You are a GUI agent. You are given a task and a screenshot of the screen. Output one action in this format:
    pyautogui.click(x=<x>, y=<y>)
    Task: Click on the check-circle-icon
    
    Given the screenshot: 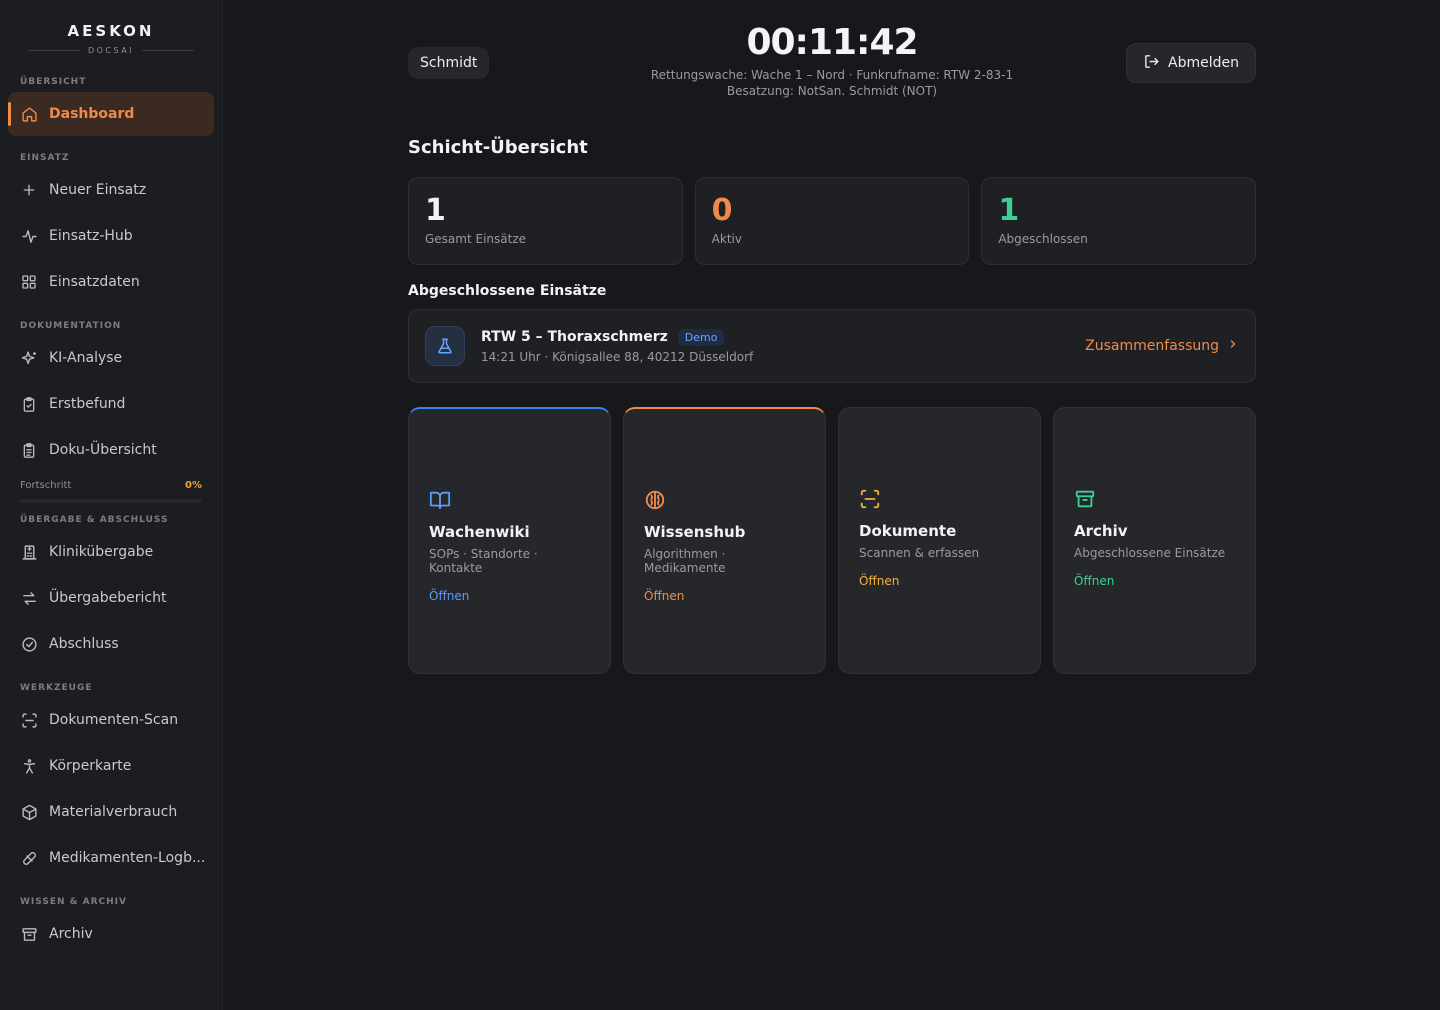 What is the action you would take?
    pyautogui.click(x=29, y=644)
    